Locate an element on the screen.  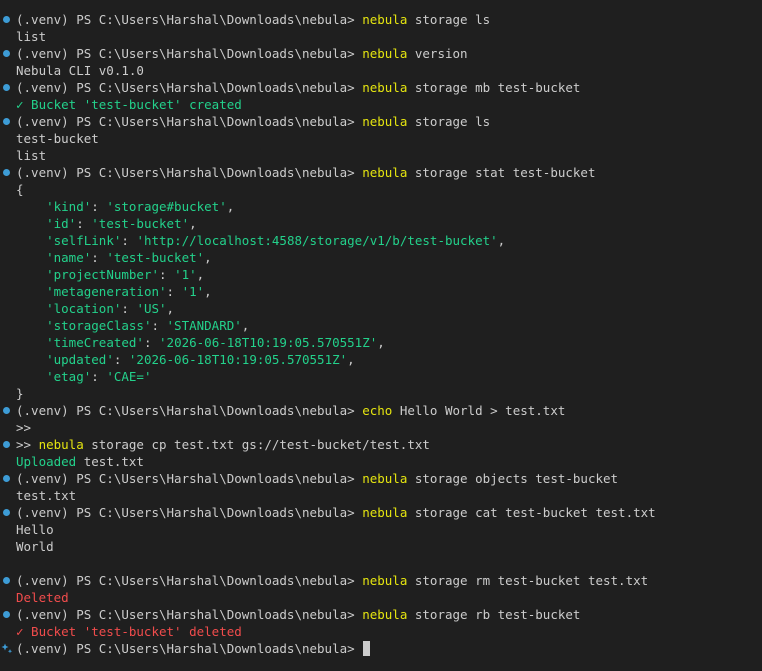
terminal-text: Hello World > test.txt is located at coordinates (479, 410).